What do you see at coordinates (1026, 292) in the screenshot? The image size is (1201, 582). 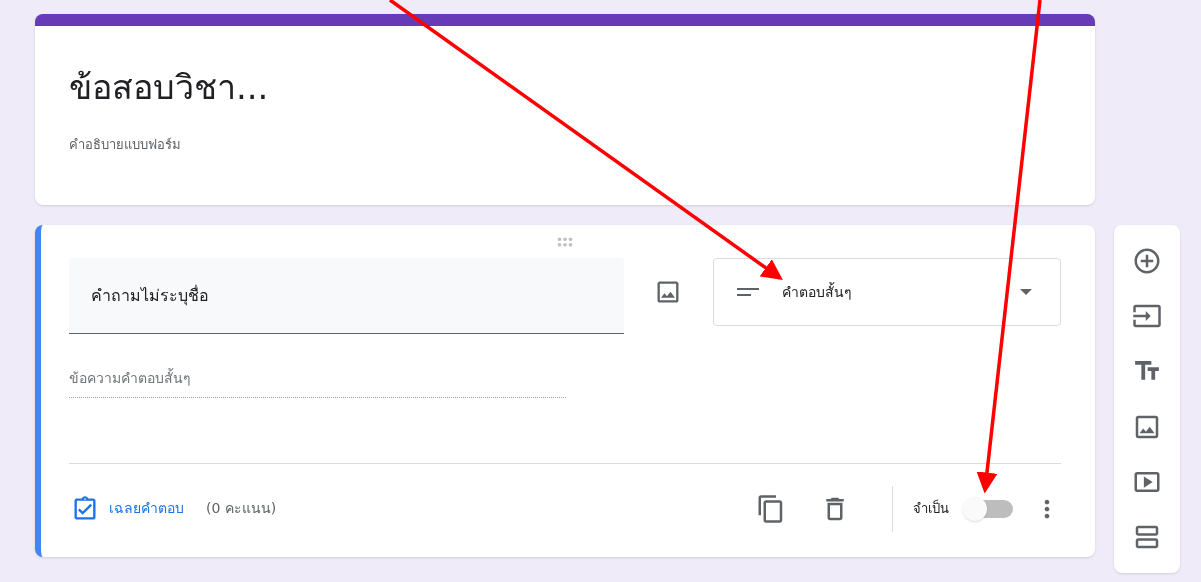 I see `caret-icon` at bounding box center [1026, 292].